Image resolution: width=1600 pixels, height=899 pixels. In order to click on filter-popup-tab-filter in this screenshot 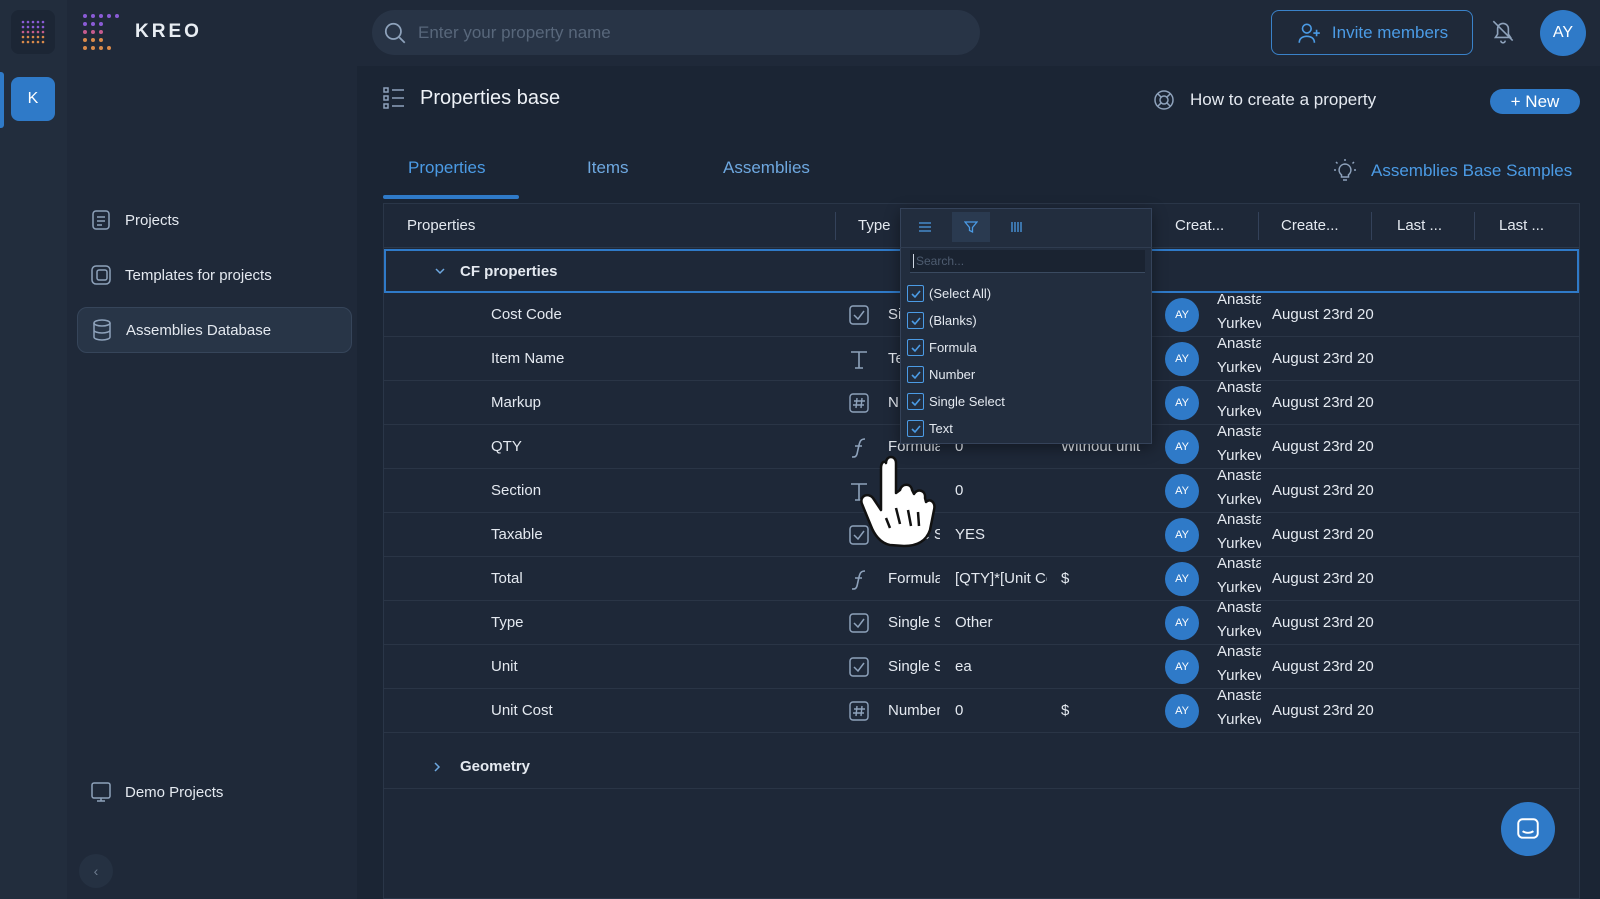, I will do `click(971, 227)`.